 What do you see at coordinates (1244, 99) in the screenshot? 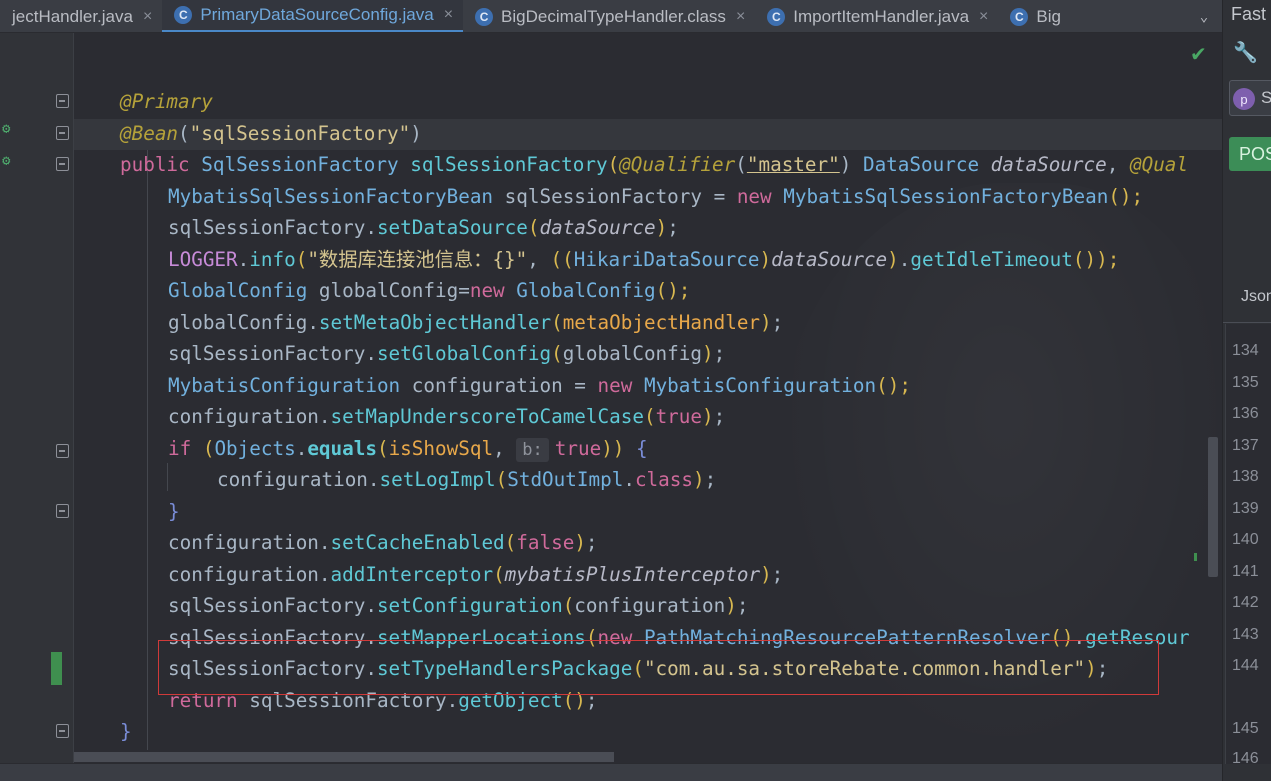
I see `project-icon: p` at bounding box center [1244, 99].